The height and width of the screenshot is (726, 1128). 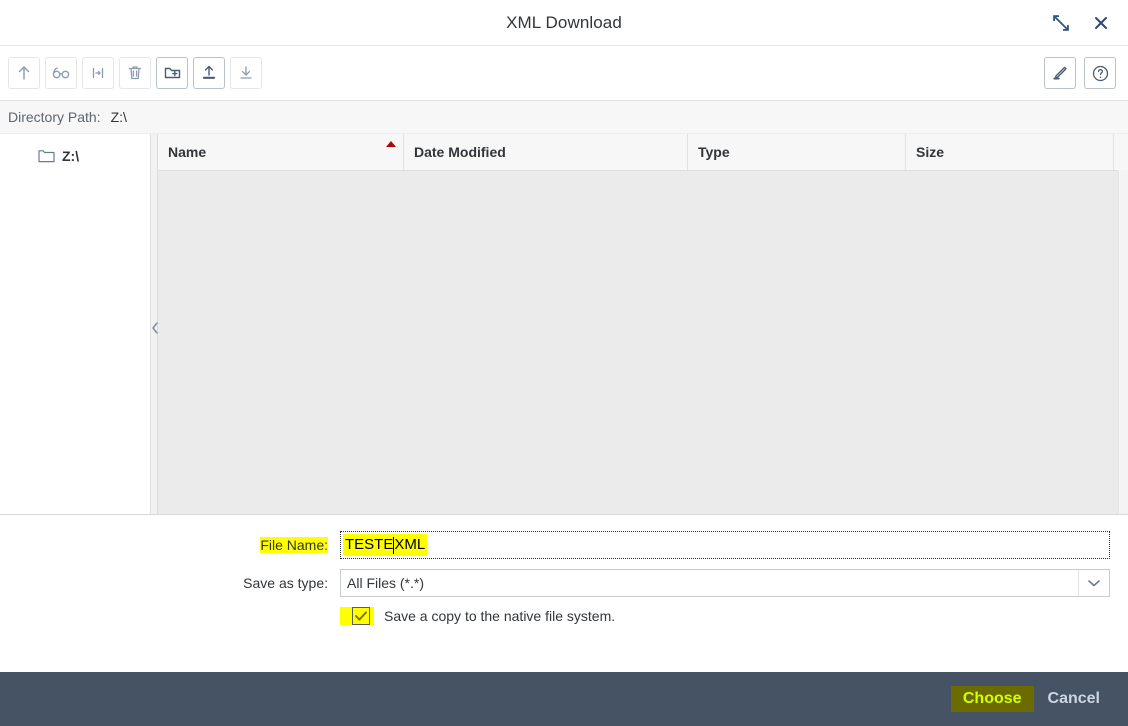 I want to click on dialog-titlebar: XML Download, so click(x=564, y=23).